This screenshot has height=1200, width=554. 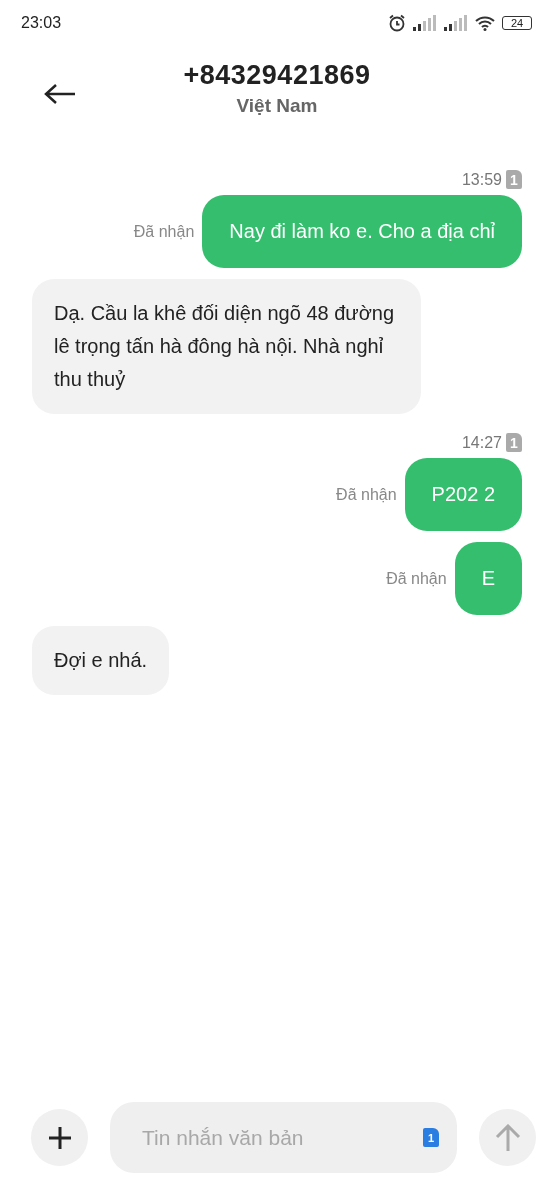 I want to click on contact-number: +84329421869, so click(x=277, y=75).